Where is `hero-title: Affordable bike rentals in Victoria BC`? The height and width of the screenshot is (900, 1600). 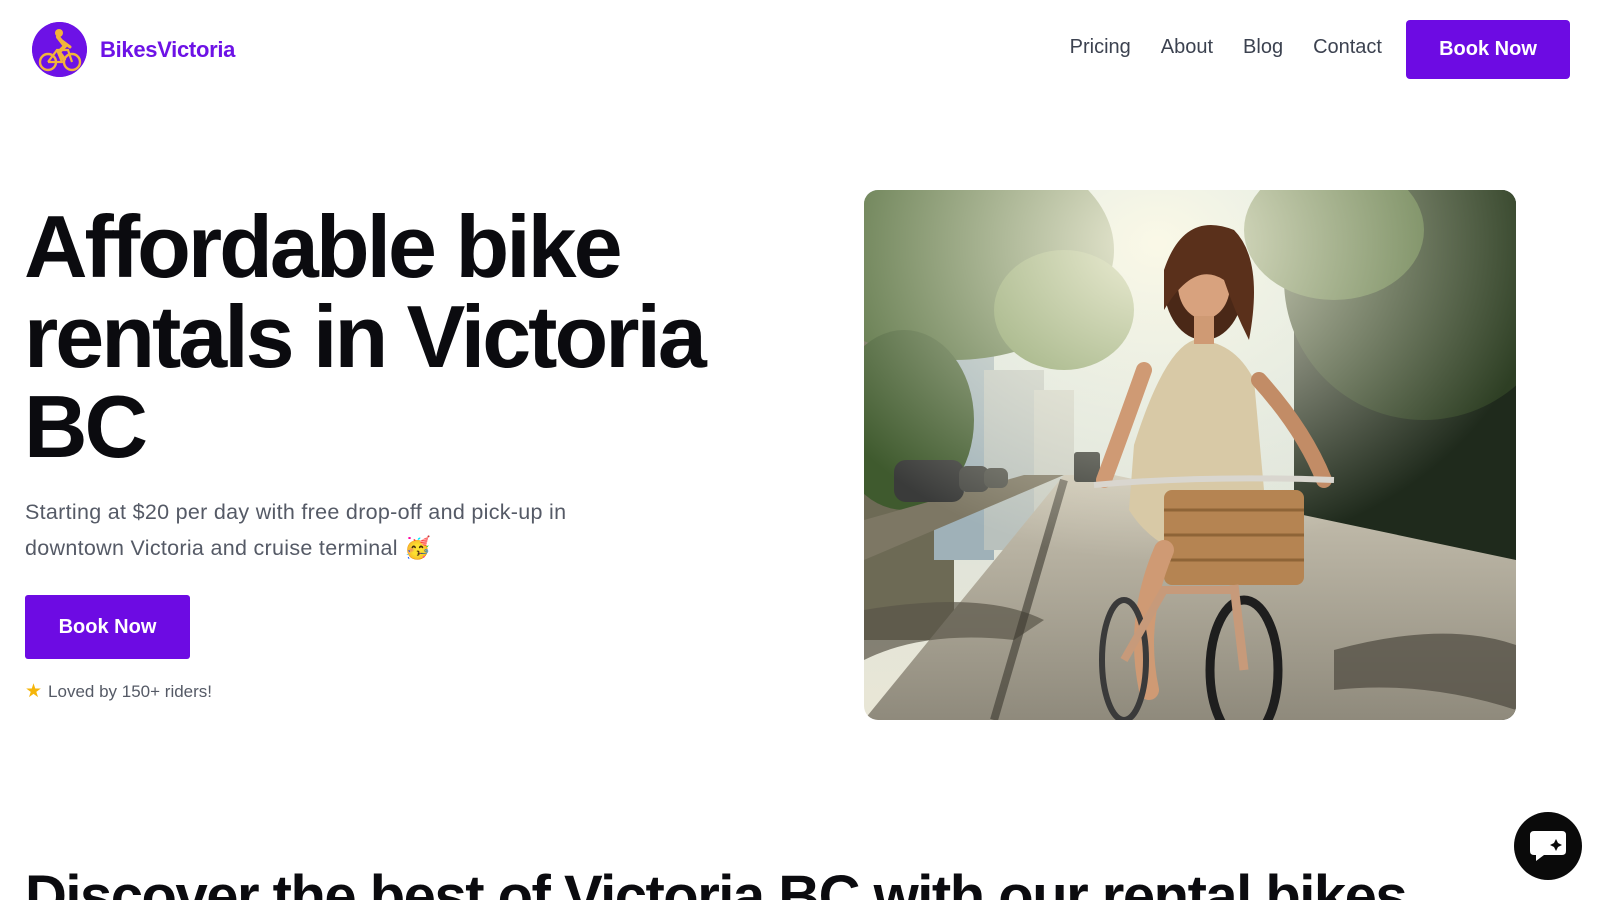
hero-title: Affordable bike rentals in Victoria BC is located at coordinates (365, 336).